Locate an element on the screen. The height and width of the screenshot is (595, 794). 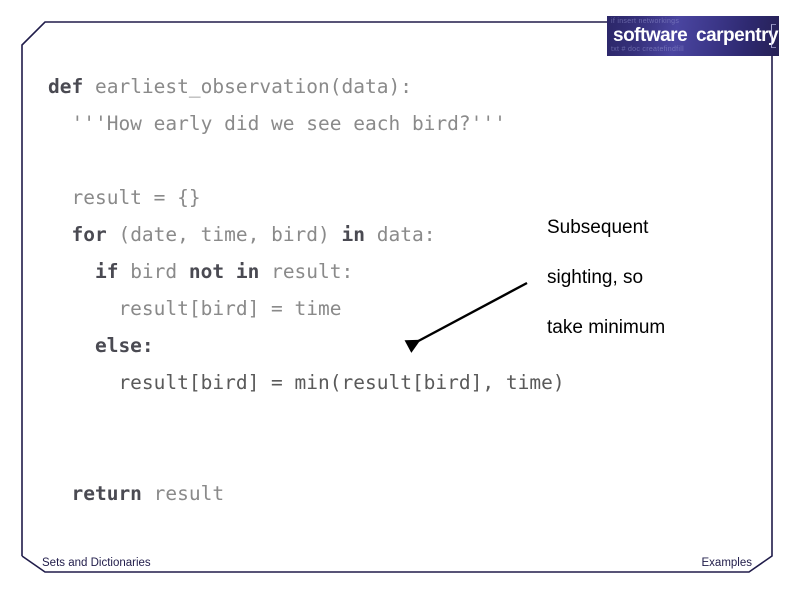
code-line: def earliest_observation(data): is located at coordinates (378, 86).